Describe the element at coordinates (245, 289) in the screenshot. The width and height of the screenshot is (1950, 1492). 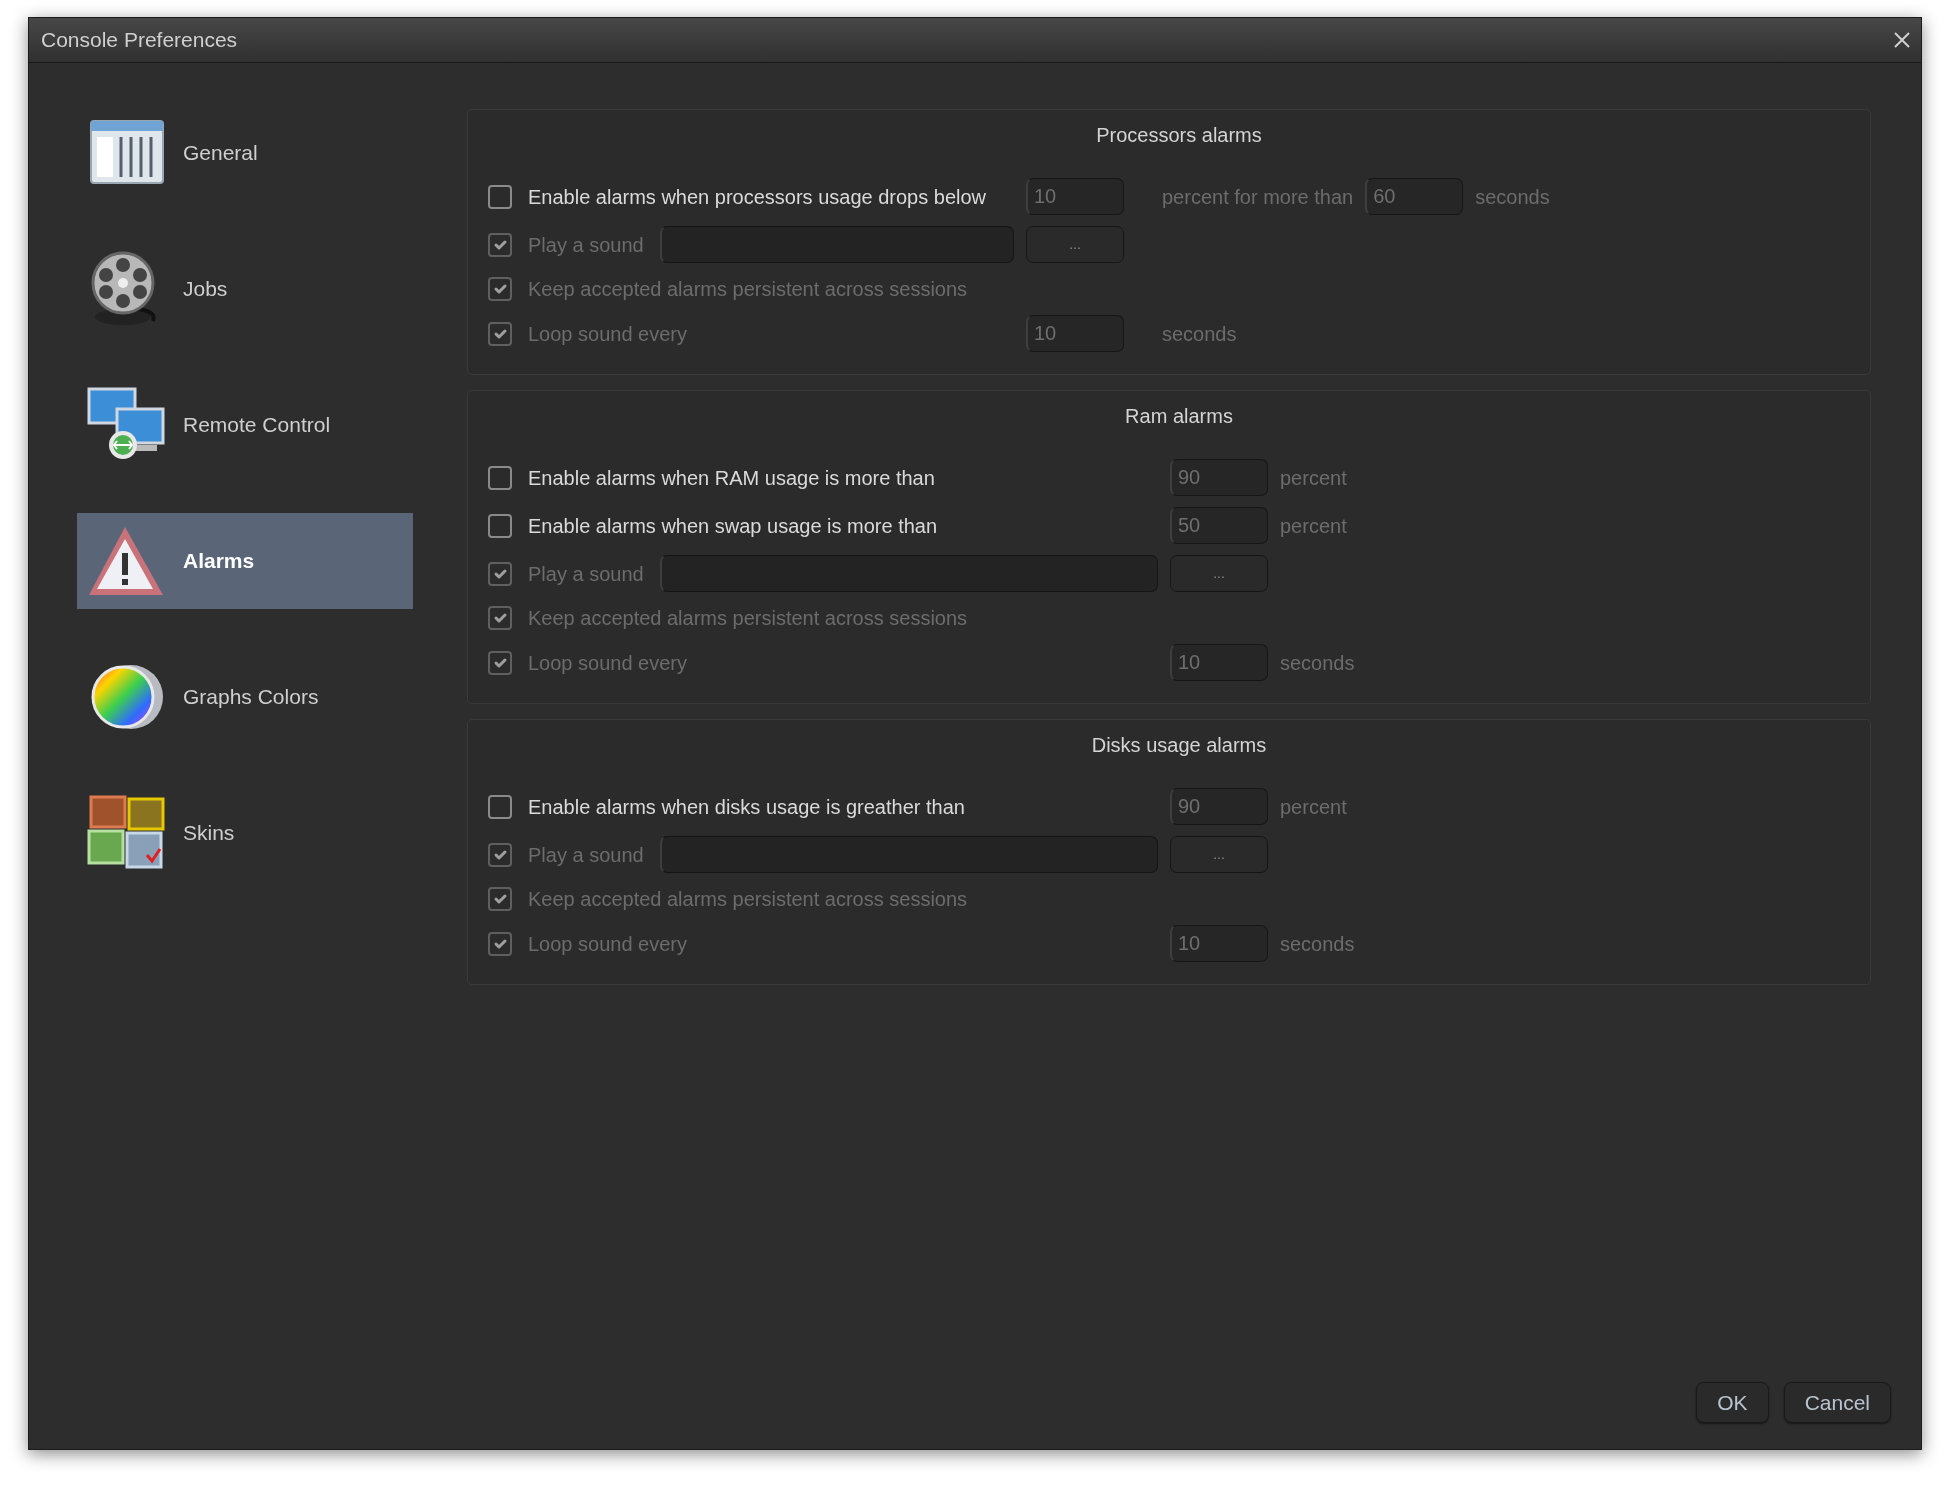
I see `sidebar-item: Jobs` at that location.